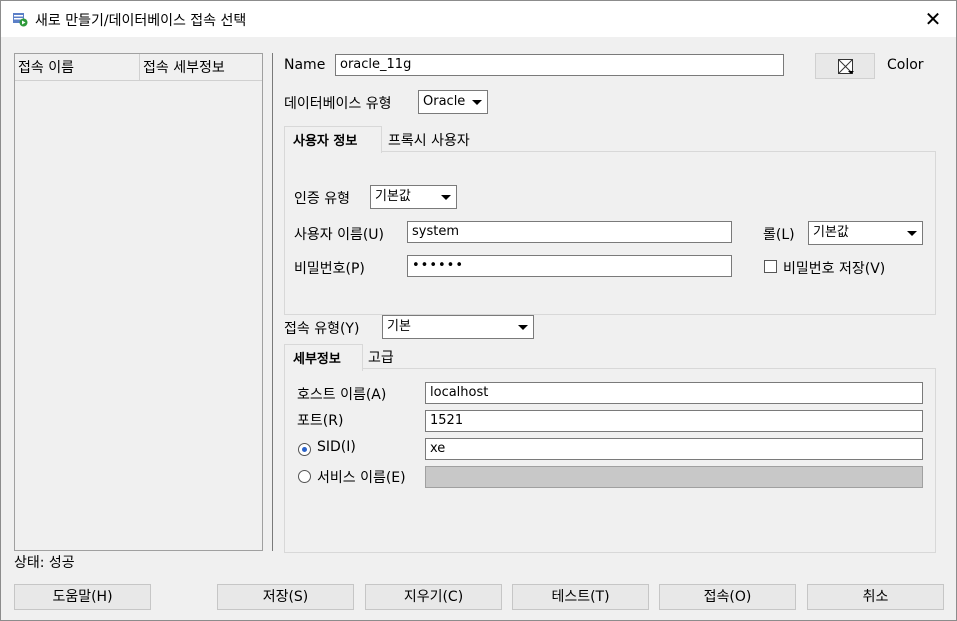 The image size is (957, 621). Describe the element at coordinates (285, 597) in the screenshot. I see `save-button: 저장(S)` at that location.